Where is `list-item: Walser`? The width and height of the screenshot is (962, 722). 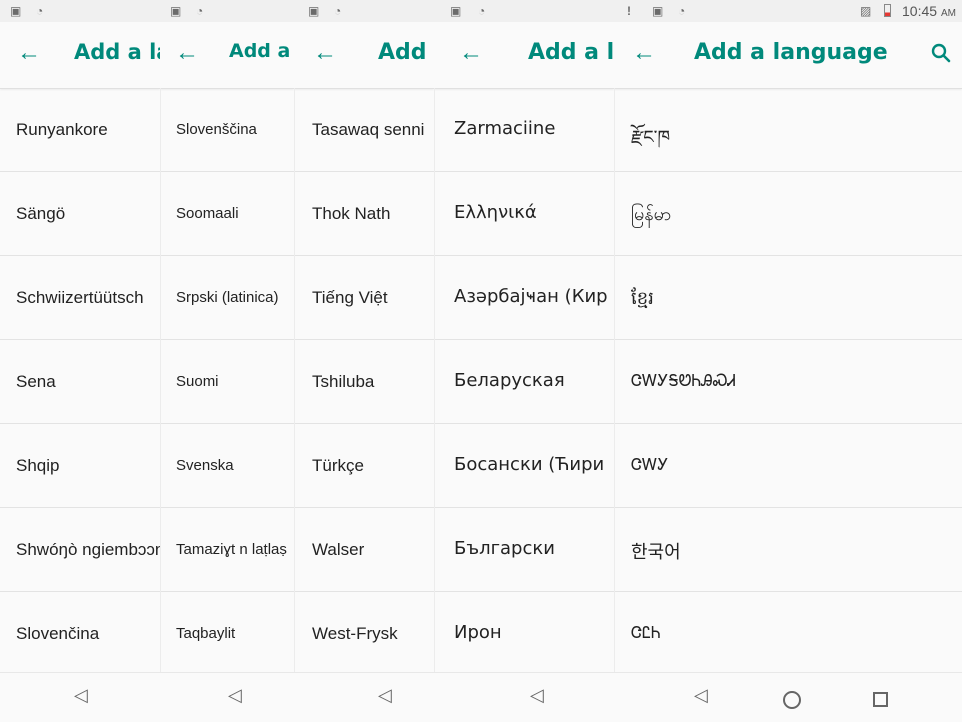
list-item: Walser is located at coordinates (364, 550).